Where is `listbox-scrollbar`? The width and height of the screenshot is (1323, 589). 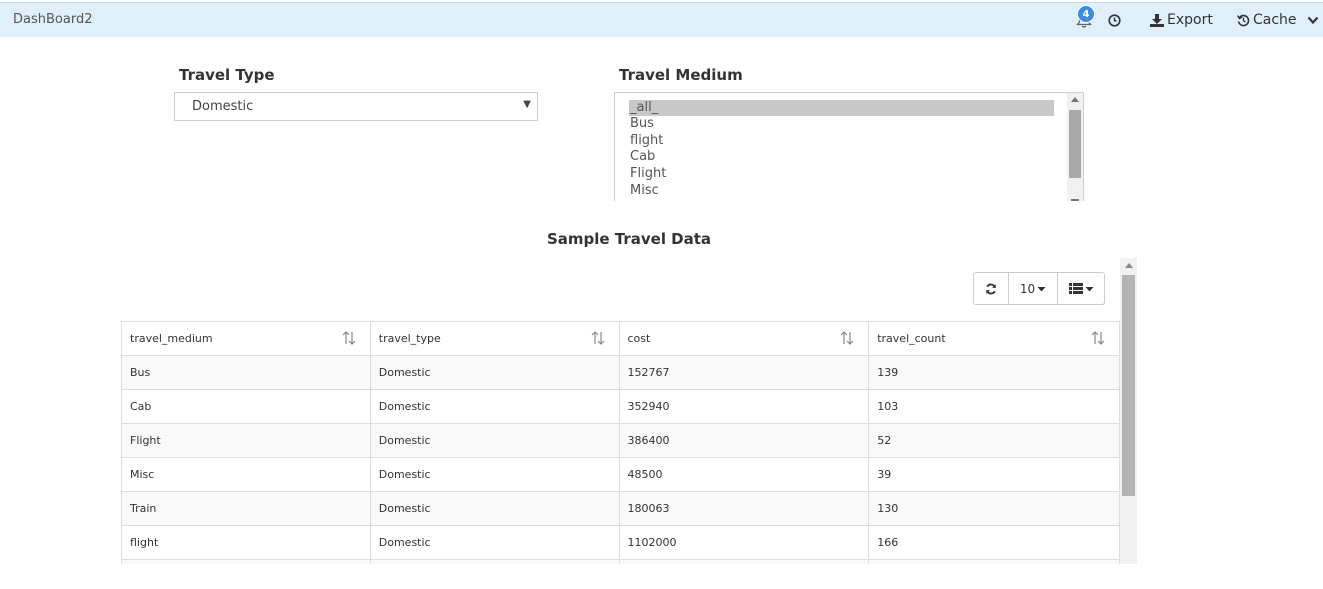 listbox-scrollbar is located at coordinates (1075, 147).